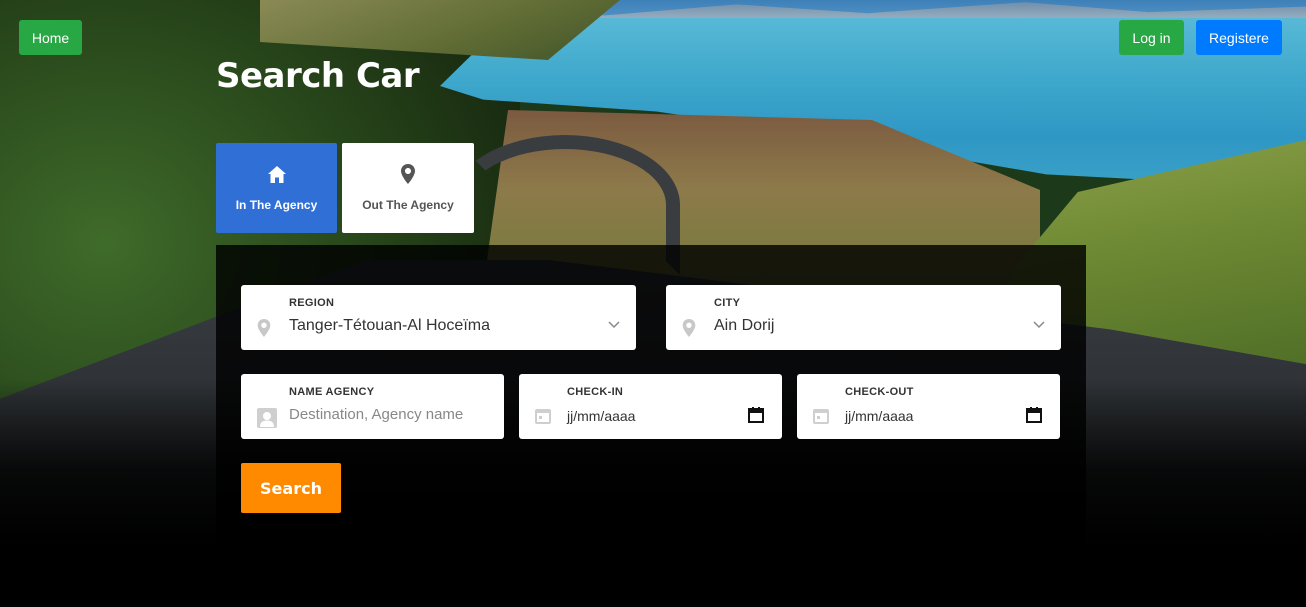 This screenshot has width=1306, height=607. What do you see at coordinates (389, 325) in the screenshot?
I see `region-value: Tanger-Tétouan-Al Hoceïma` at bounding box center [389, 325].